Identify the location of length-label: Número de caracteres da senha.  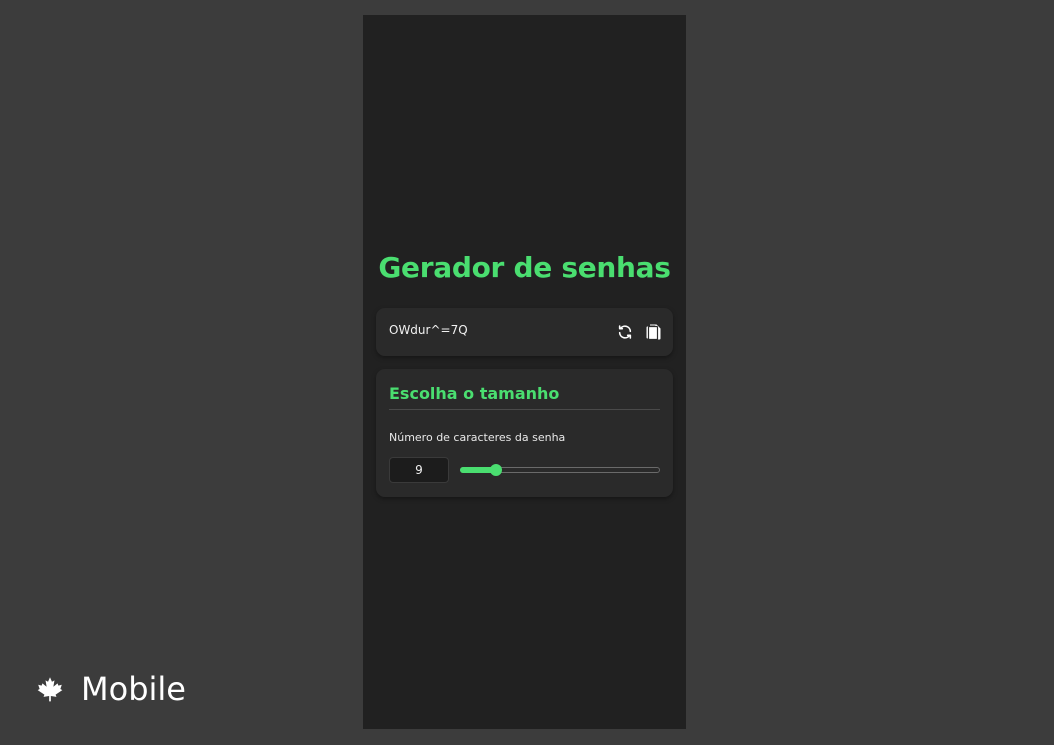
(477, 437).